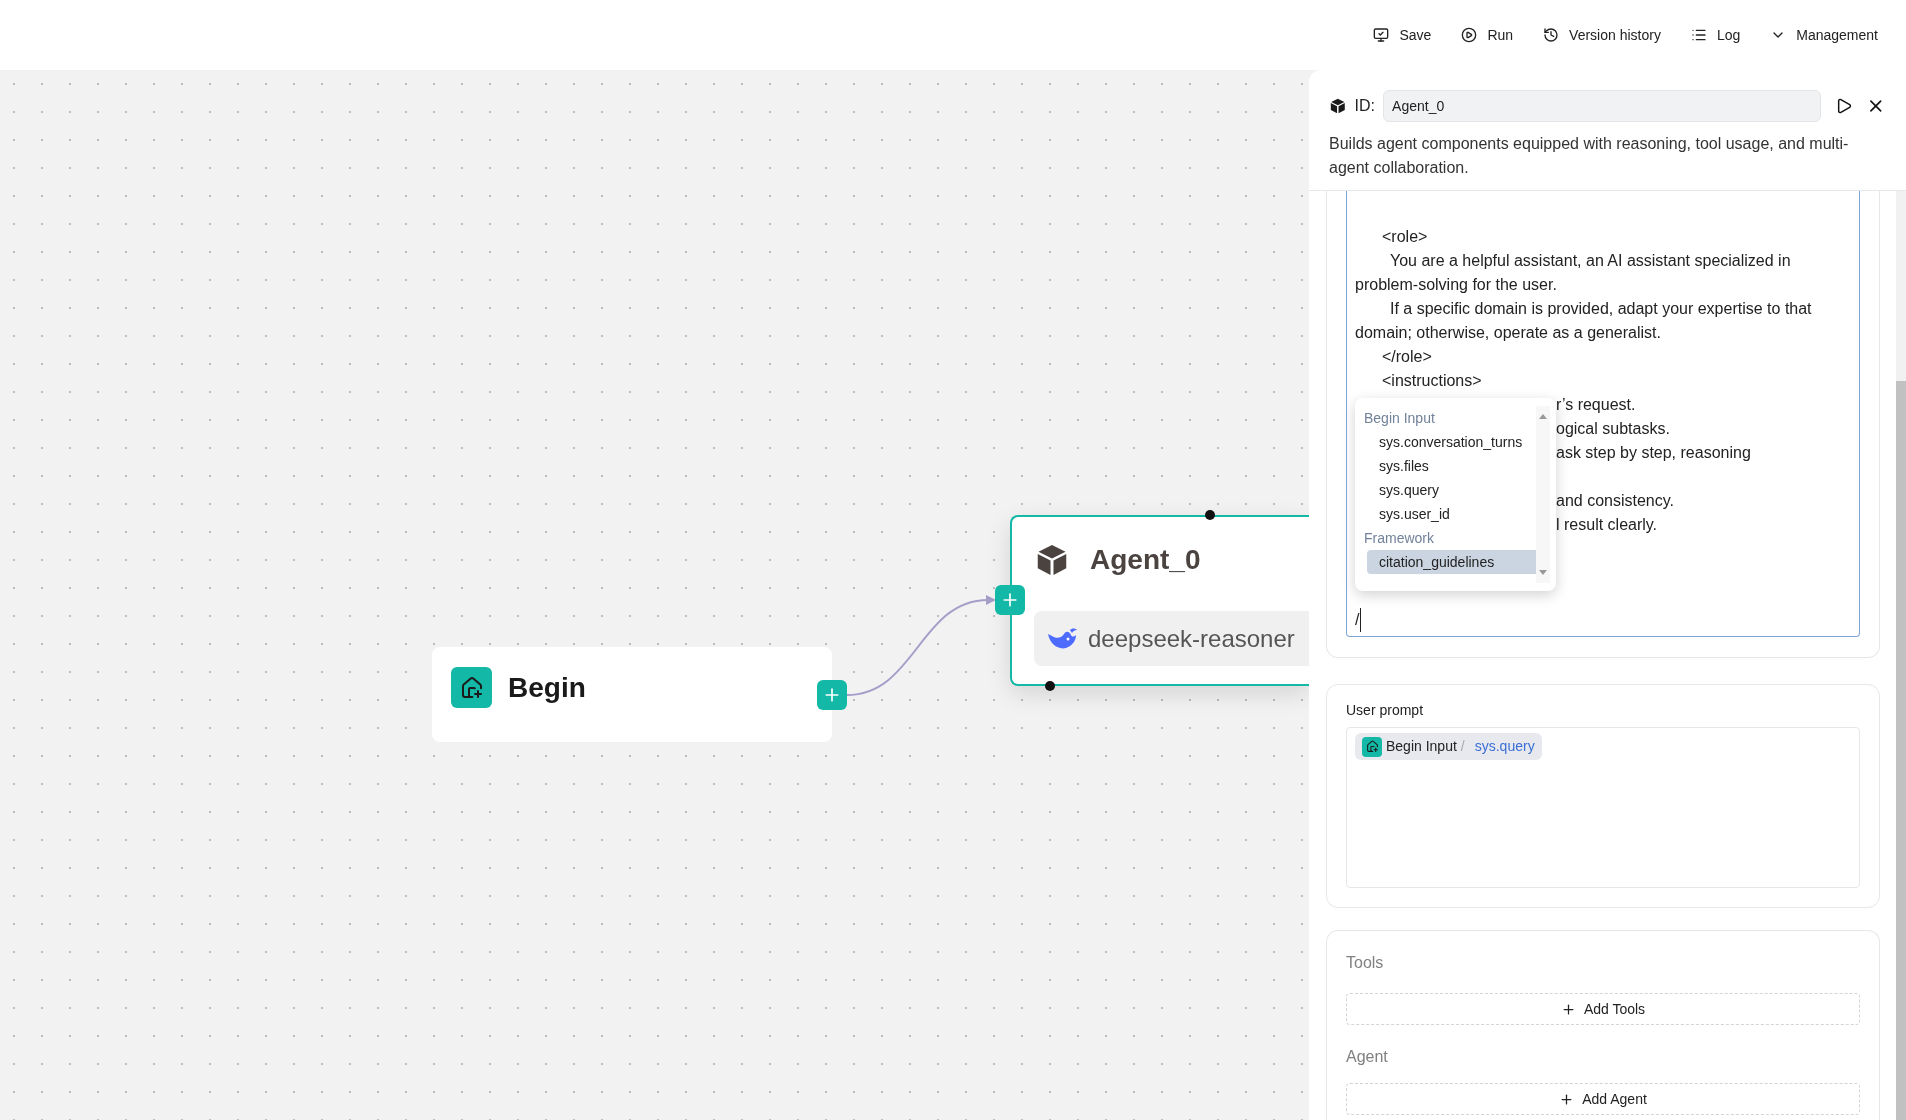  What do you see at coordinates (1399, 538) in the screenshot?
I see `menu-group-label: Framework` at bounding box center [1399, 538].